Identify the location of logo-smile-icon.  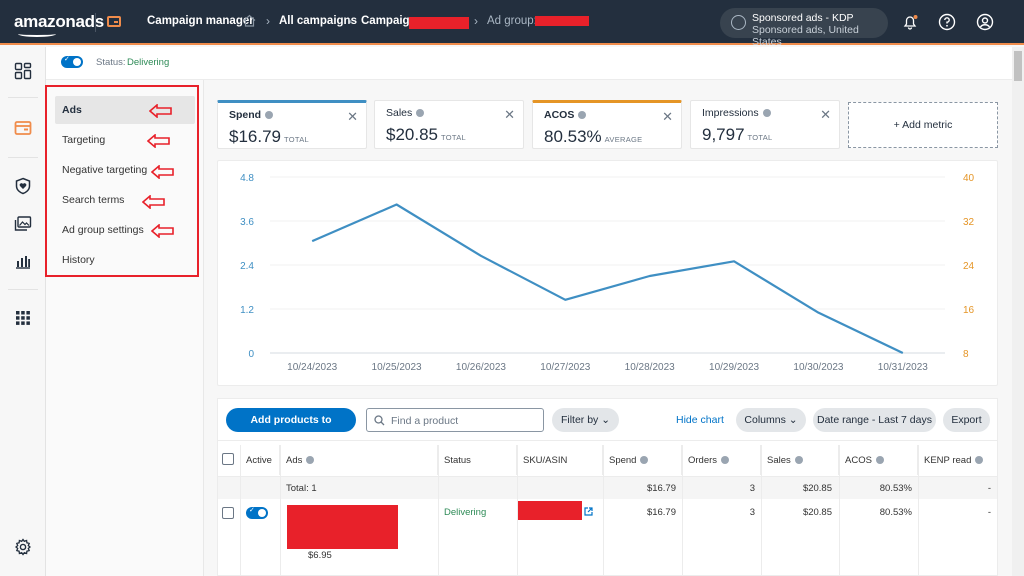
(37, 34).